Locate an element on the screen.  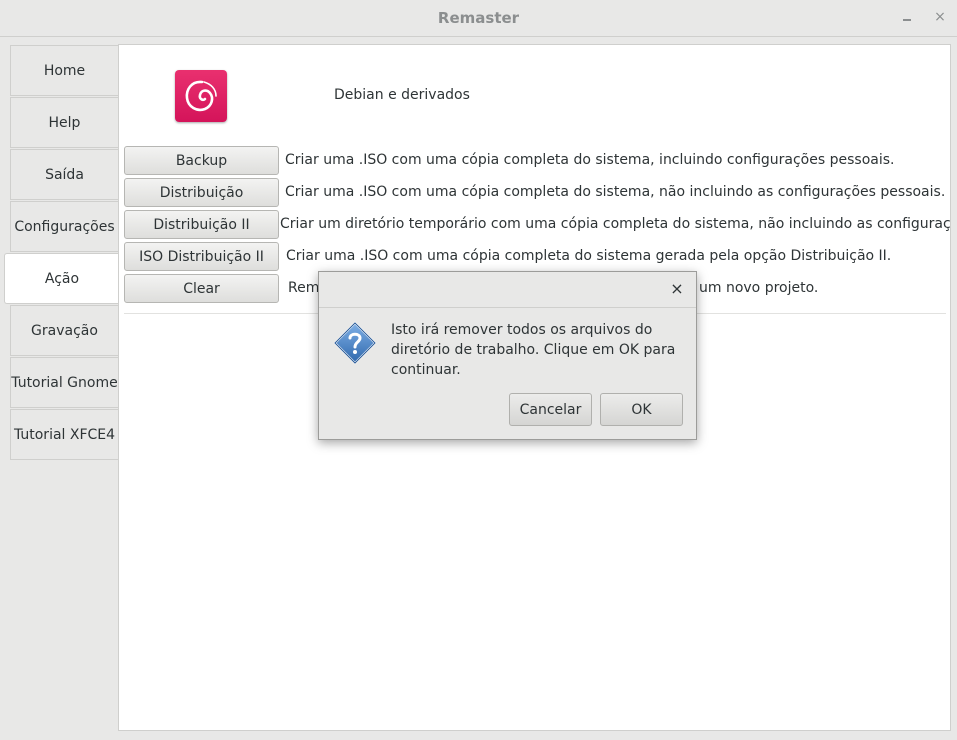
distribuicao-button: Distribuição is located at coordinates (201, 192).